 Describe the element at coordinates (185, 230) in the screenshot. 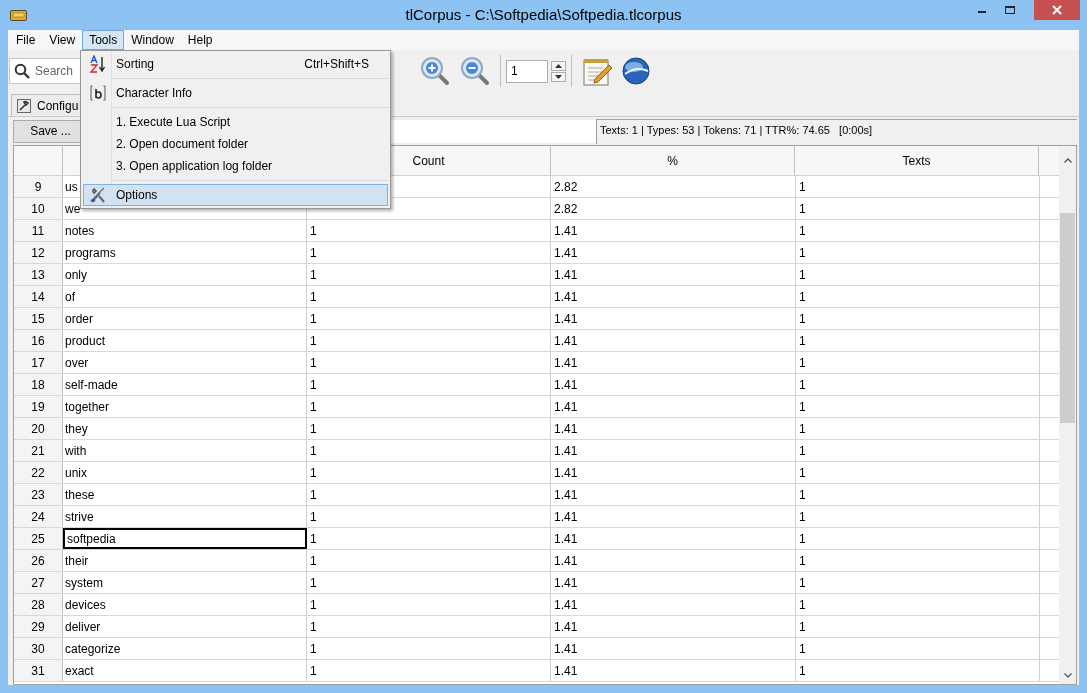

I see `table-cell: notes` at that location.